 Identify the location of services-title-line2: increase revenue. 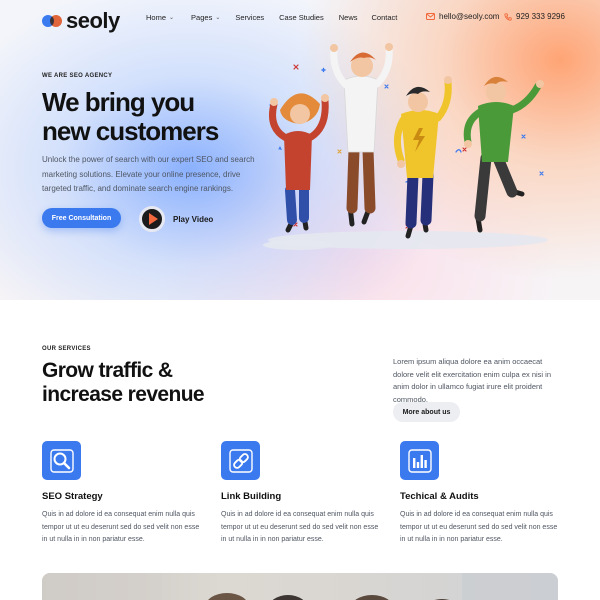
(123, 394).